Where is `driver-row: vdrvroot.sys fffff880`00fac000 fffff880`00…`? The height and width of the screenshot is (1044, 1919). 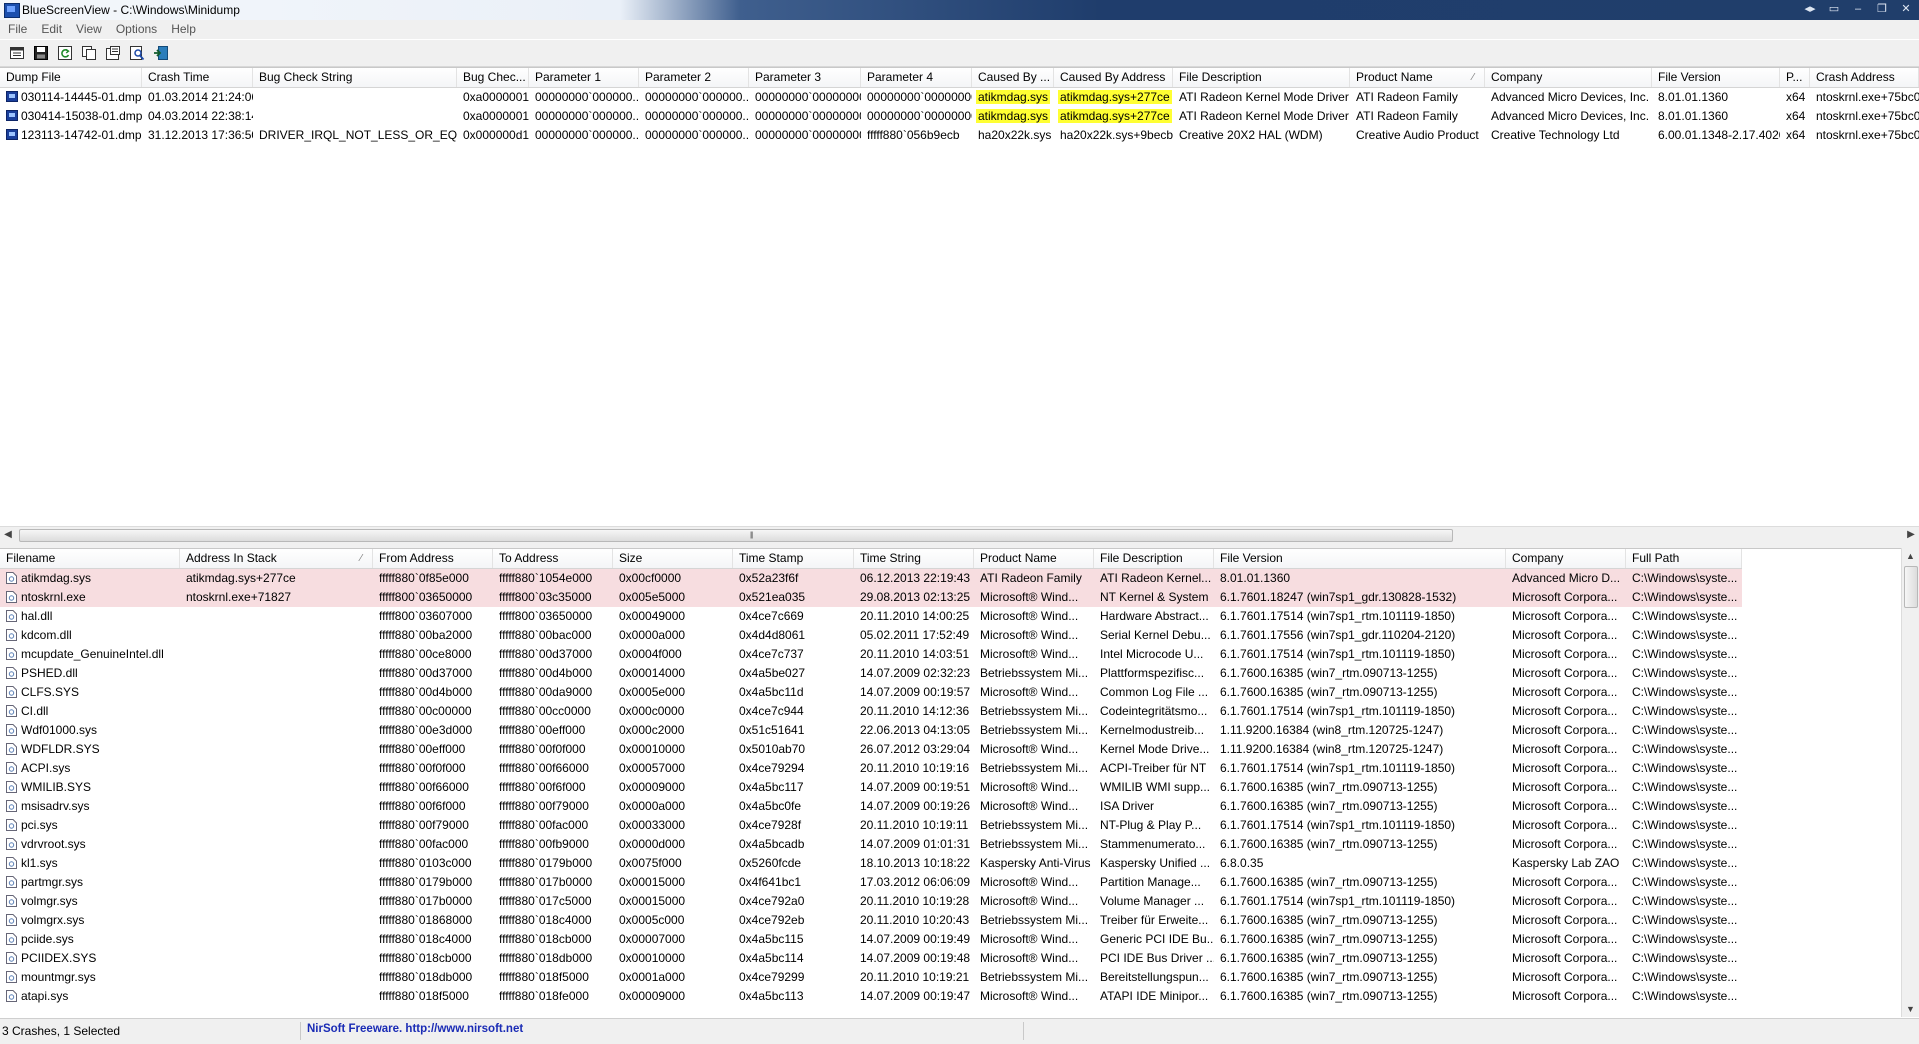 driver-row: vdrvroot.sys fffff880`00fac000 fffff880`00… is located at coordinates (871, 844).